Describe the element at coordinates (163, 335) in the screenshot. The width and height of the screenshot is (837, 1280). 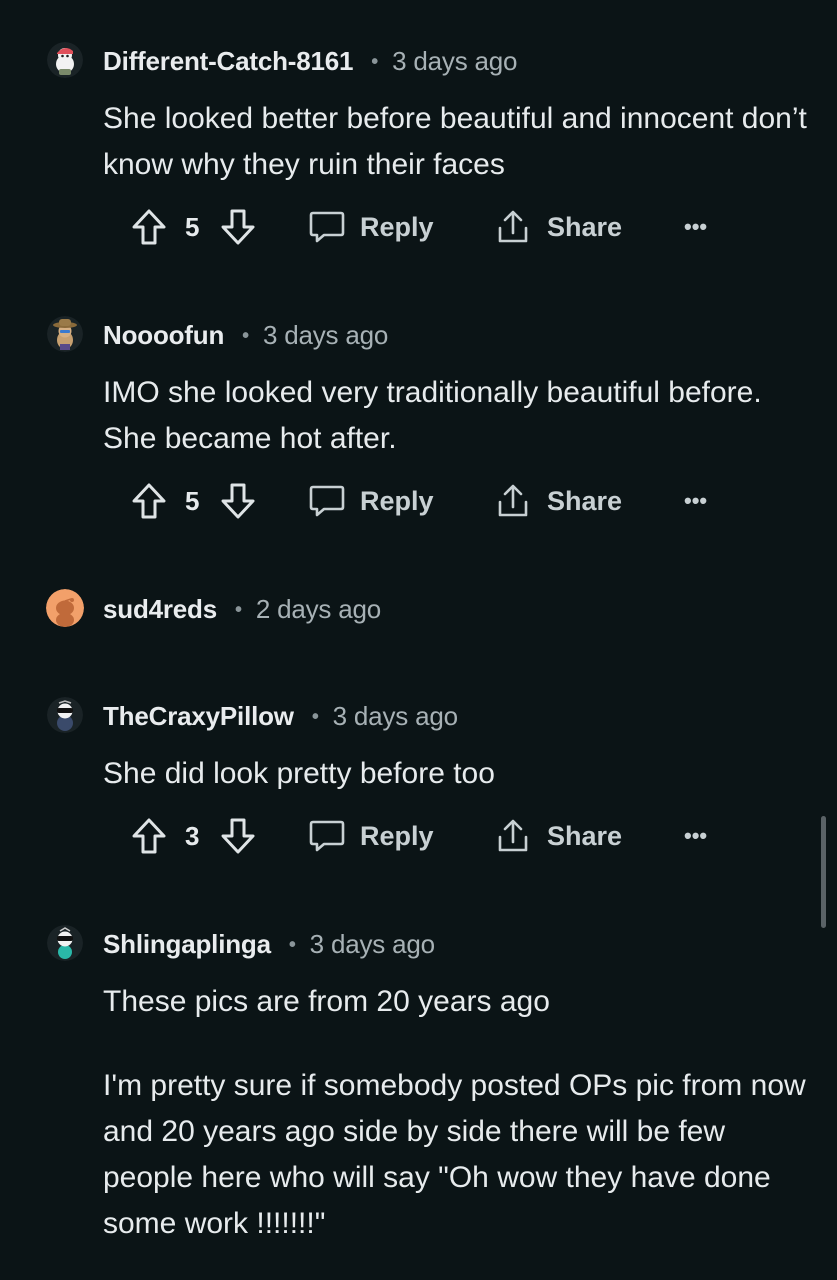
I see `username: Noooofun` at that location.